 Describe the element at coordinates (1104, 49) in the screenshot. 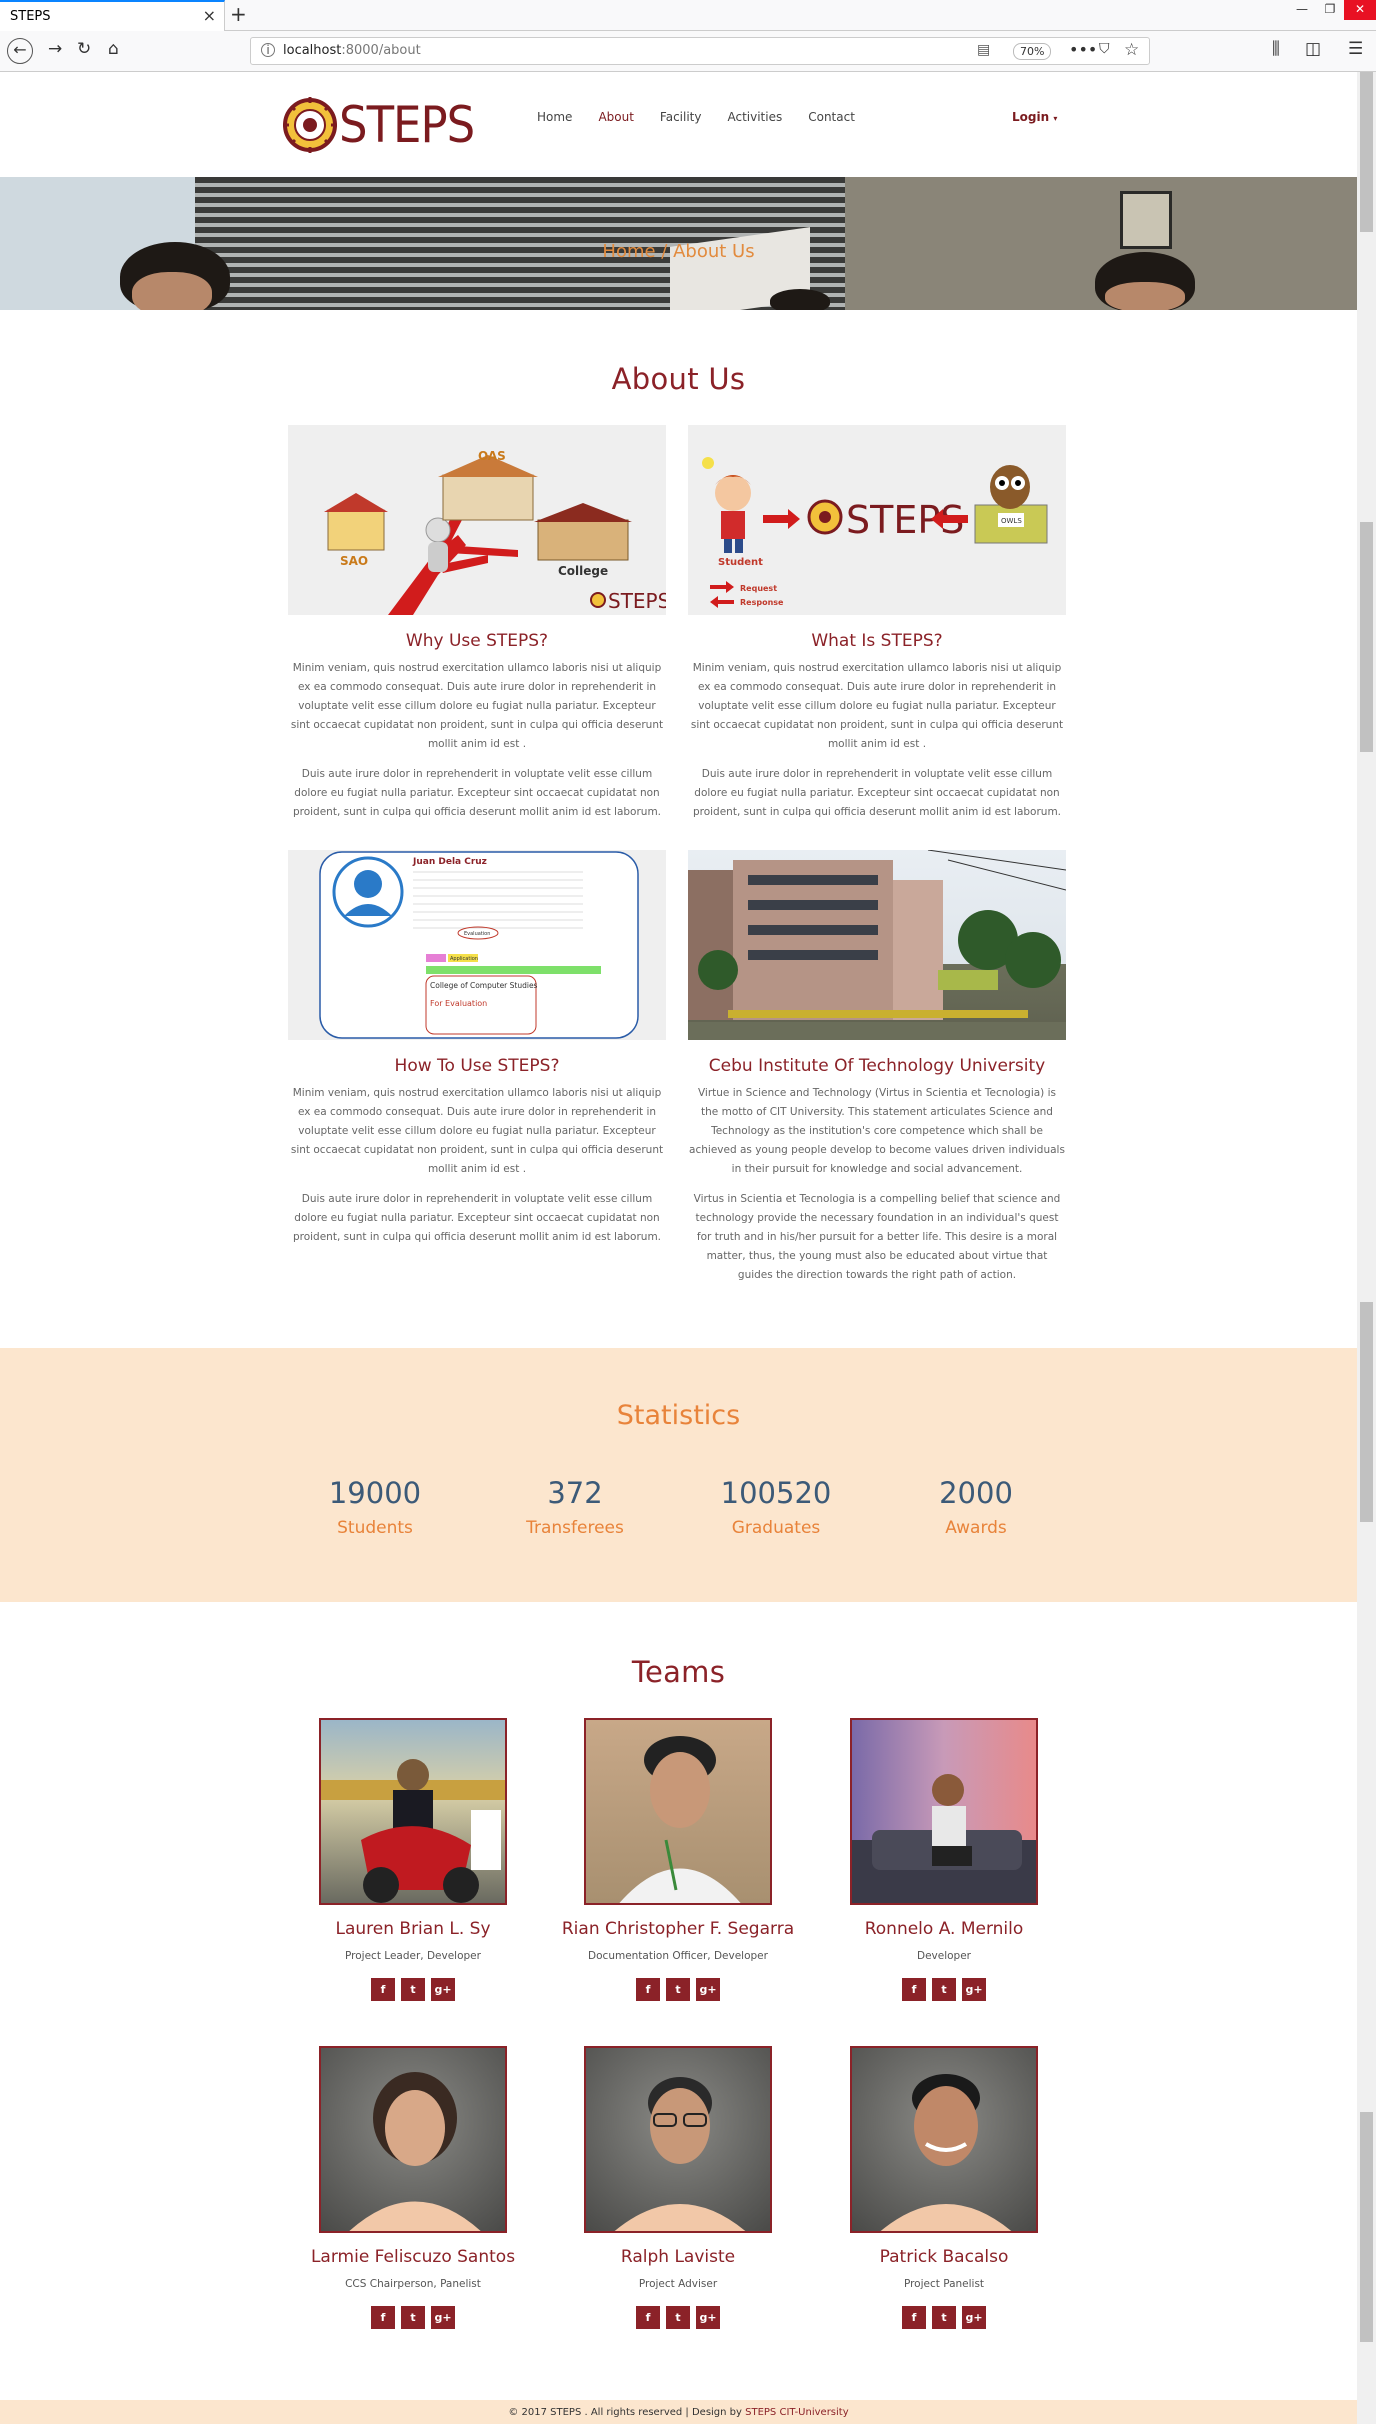

I see `pocket-icon: ⛉` at that location.